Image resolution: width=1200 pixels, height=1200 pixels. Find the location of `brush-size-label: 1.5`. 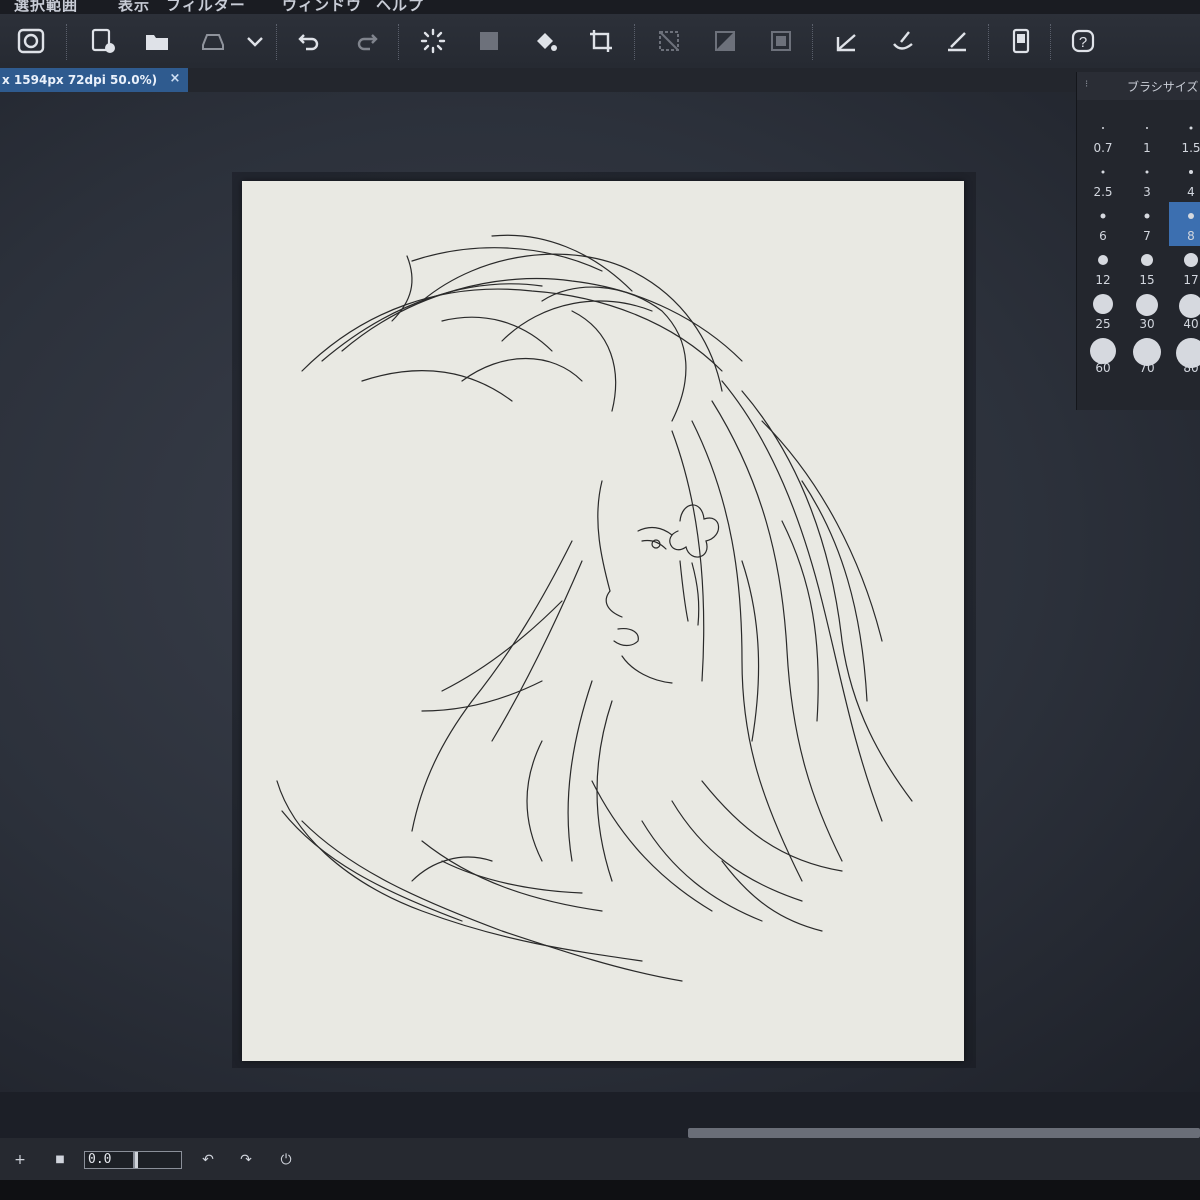

brush-size-label: 1.5 is located at coordinates (1190, 148).